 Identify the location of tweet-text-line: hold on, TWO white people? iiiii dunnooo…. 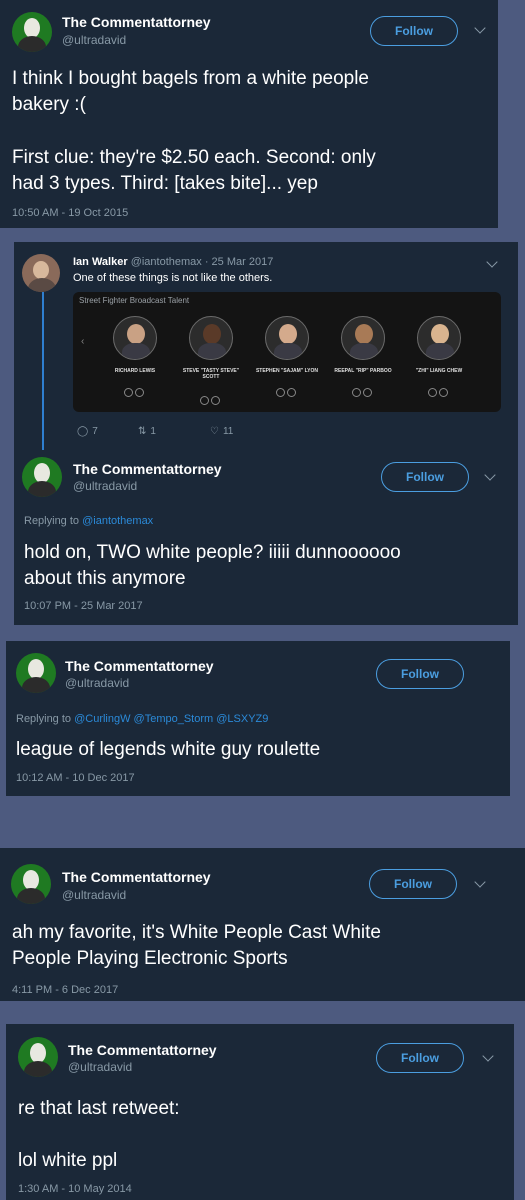
(212, 552).